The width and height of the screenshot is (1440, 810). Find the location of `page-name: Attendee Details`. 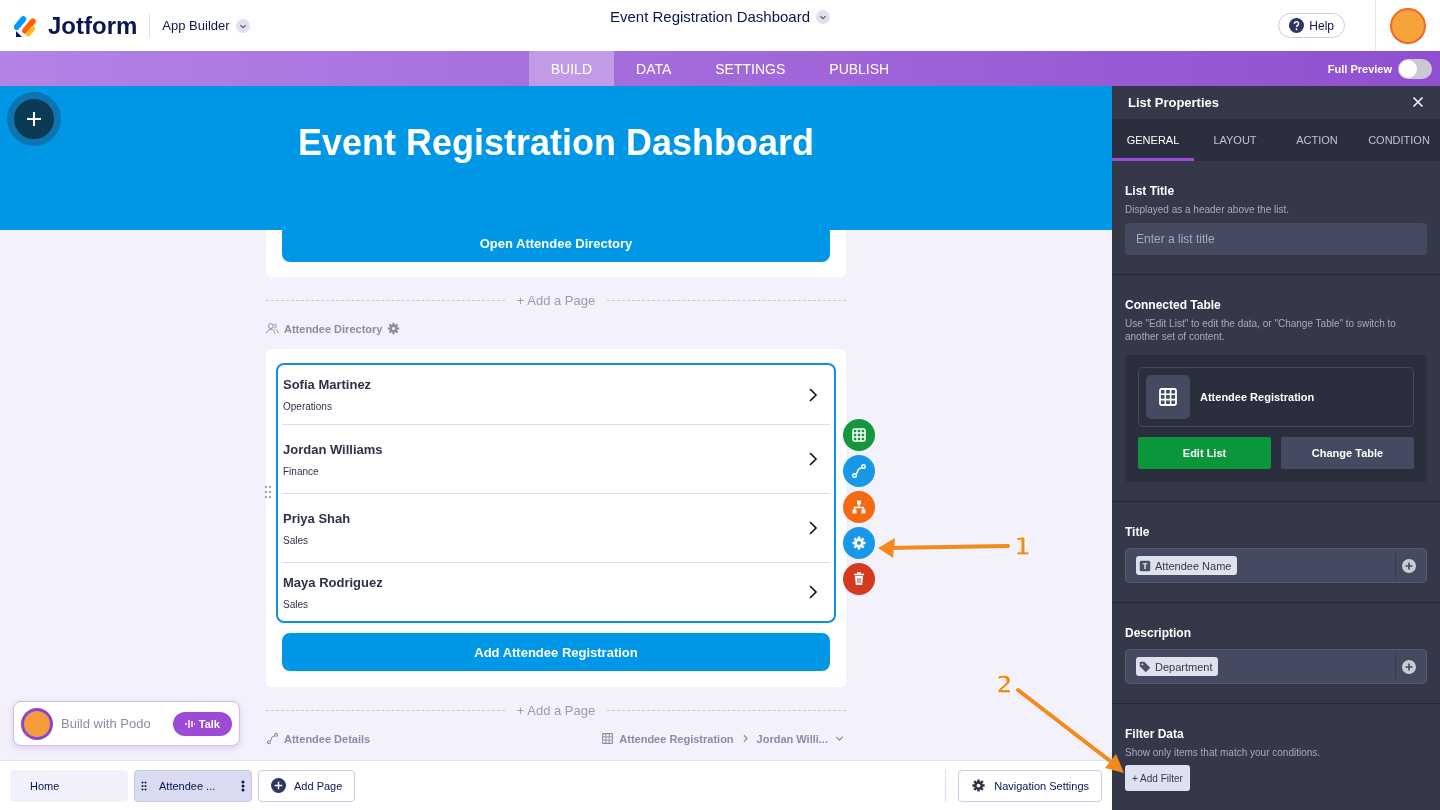

page-name: Attendee Details is located at coordinates (327, 738).